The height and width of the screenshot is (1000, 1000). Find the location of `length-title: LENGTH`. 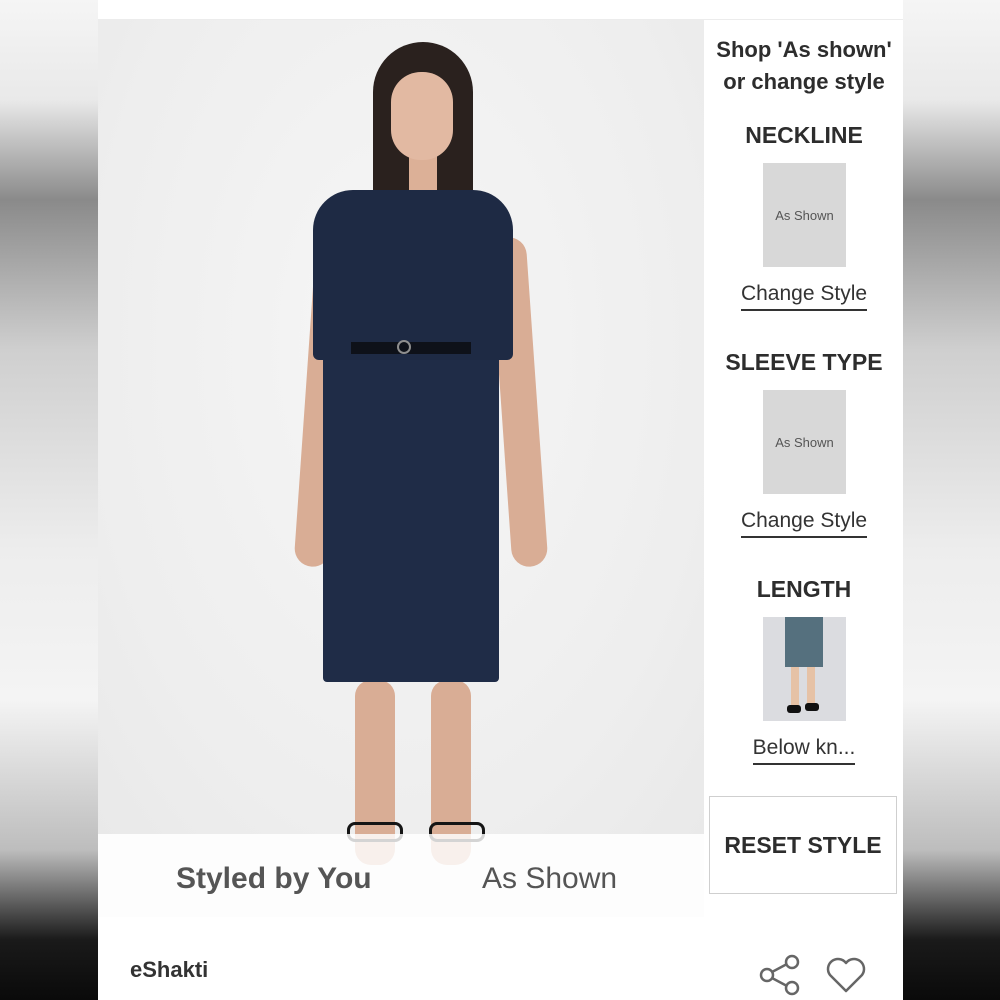

length-title: LENGTH is located at coordinates (804, 589).